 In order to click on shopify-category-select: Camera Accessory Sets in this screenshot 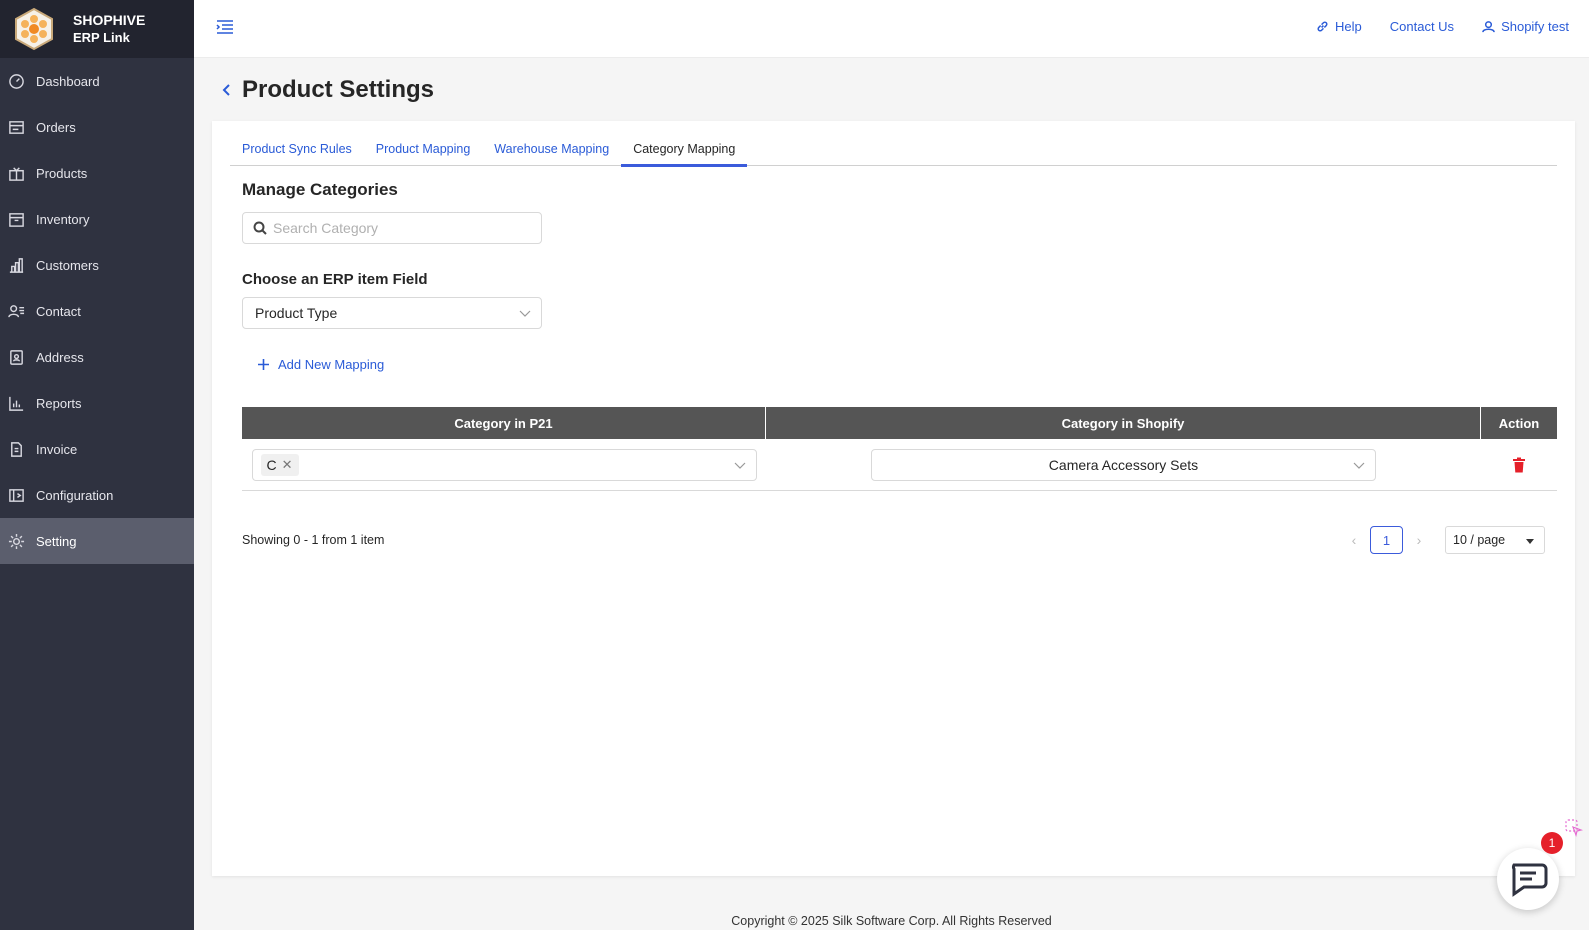, I will do `click(1123, 464)`.